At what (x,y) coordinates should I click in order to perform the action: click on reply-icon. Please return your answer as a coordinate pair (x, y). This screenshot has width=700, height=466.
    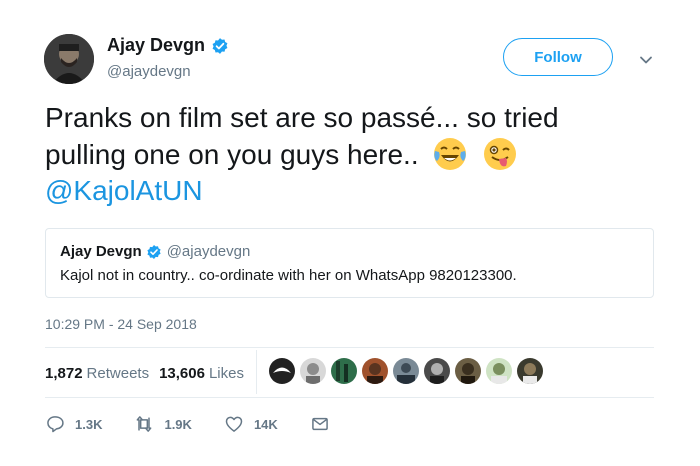
    Looking at the image, I should click on (55, 424).